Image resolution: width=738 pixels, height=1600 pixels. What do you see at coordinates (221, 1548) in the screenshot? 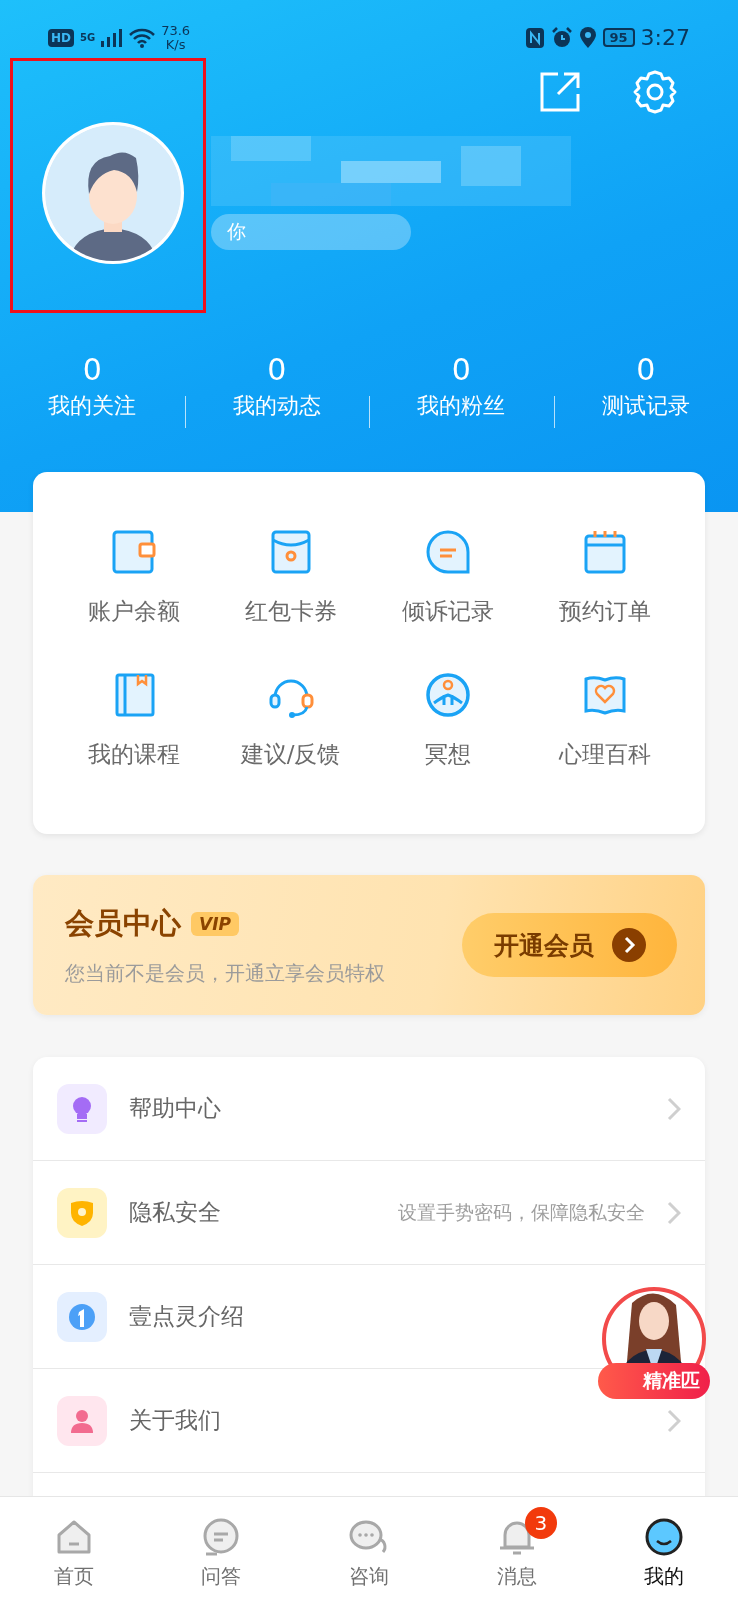
I see `tab-item: 问答` at bounding box center [221, 1548].